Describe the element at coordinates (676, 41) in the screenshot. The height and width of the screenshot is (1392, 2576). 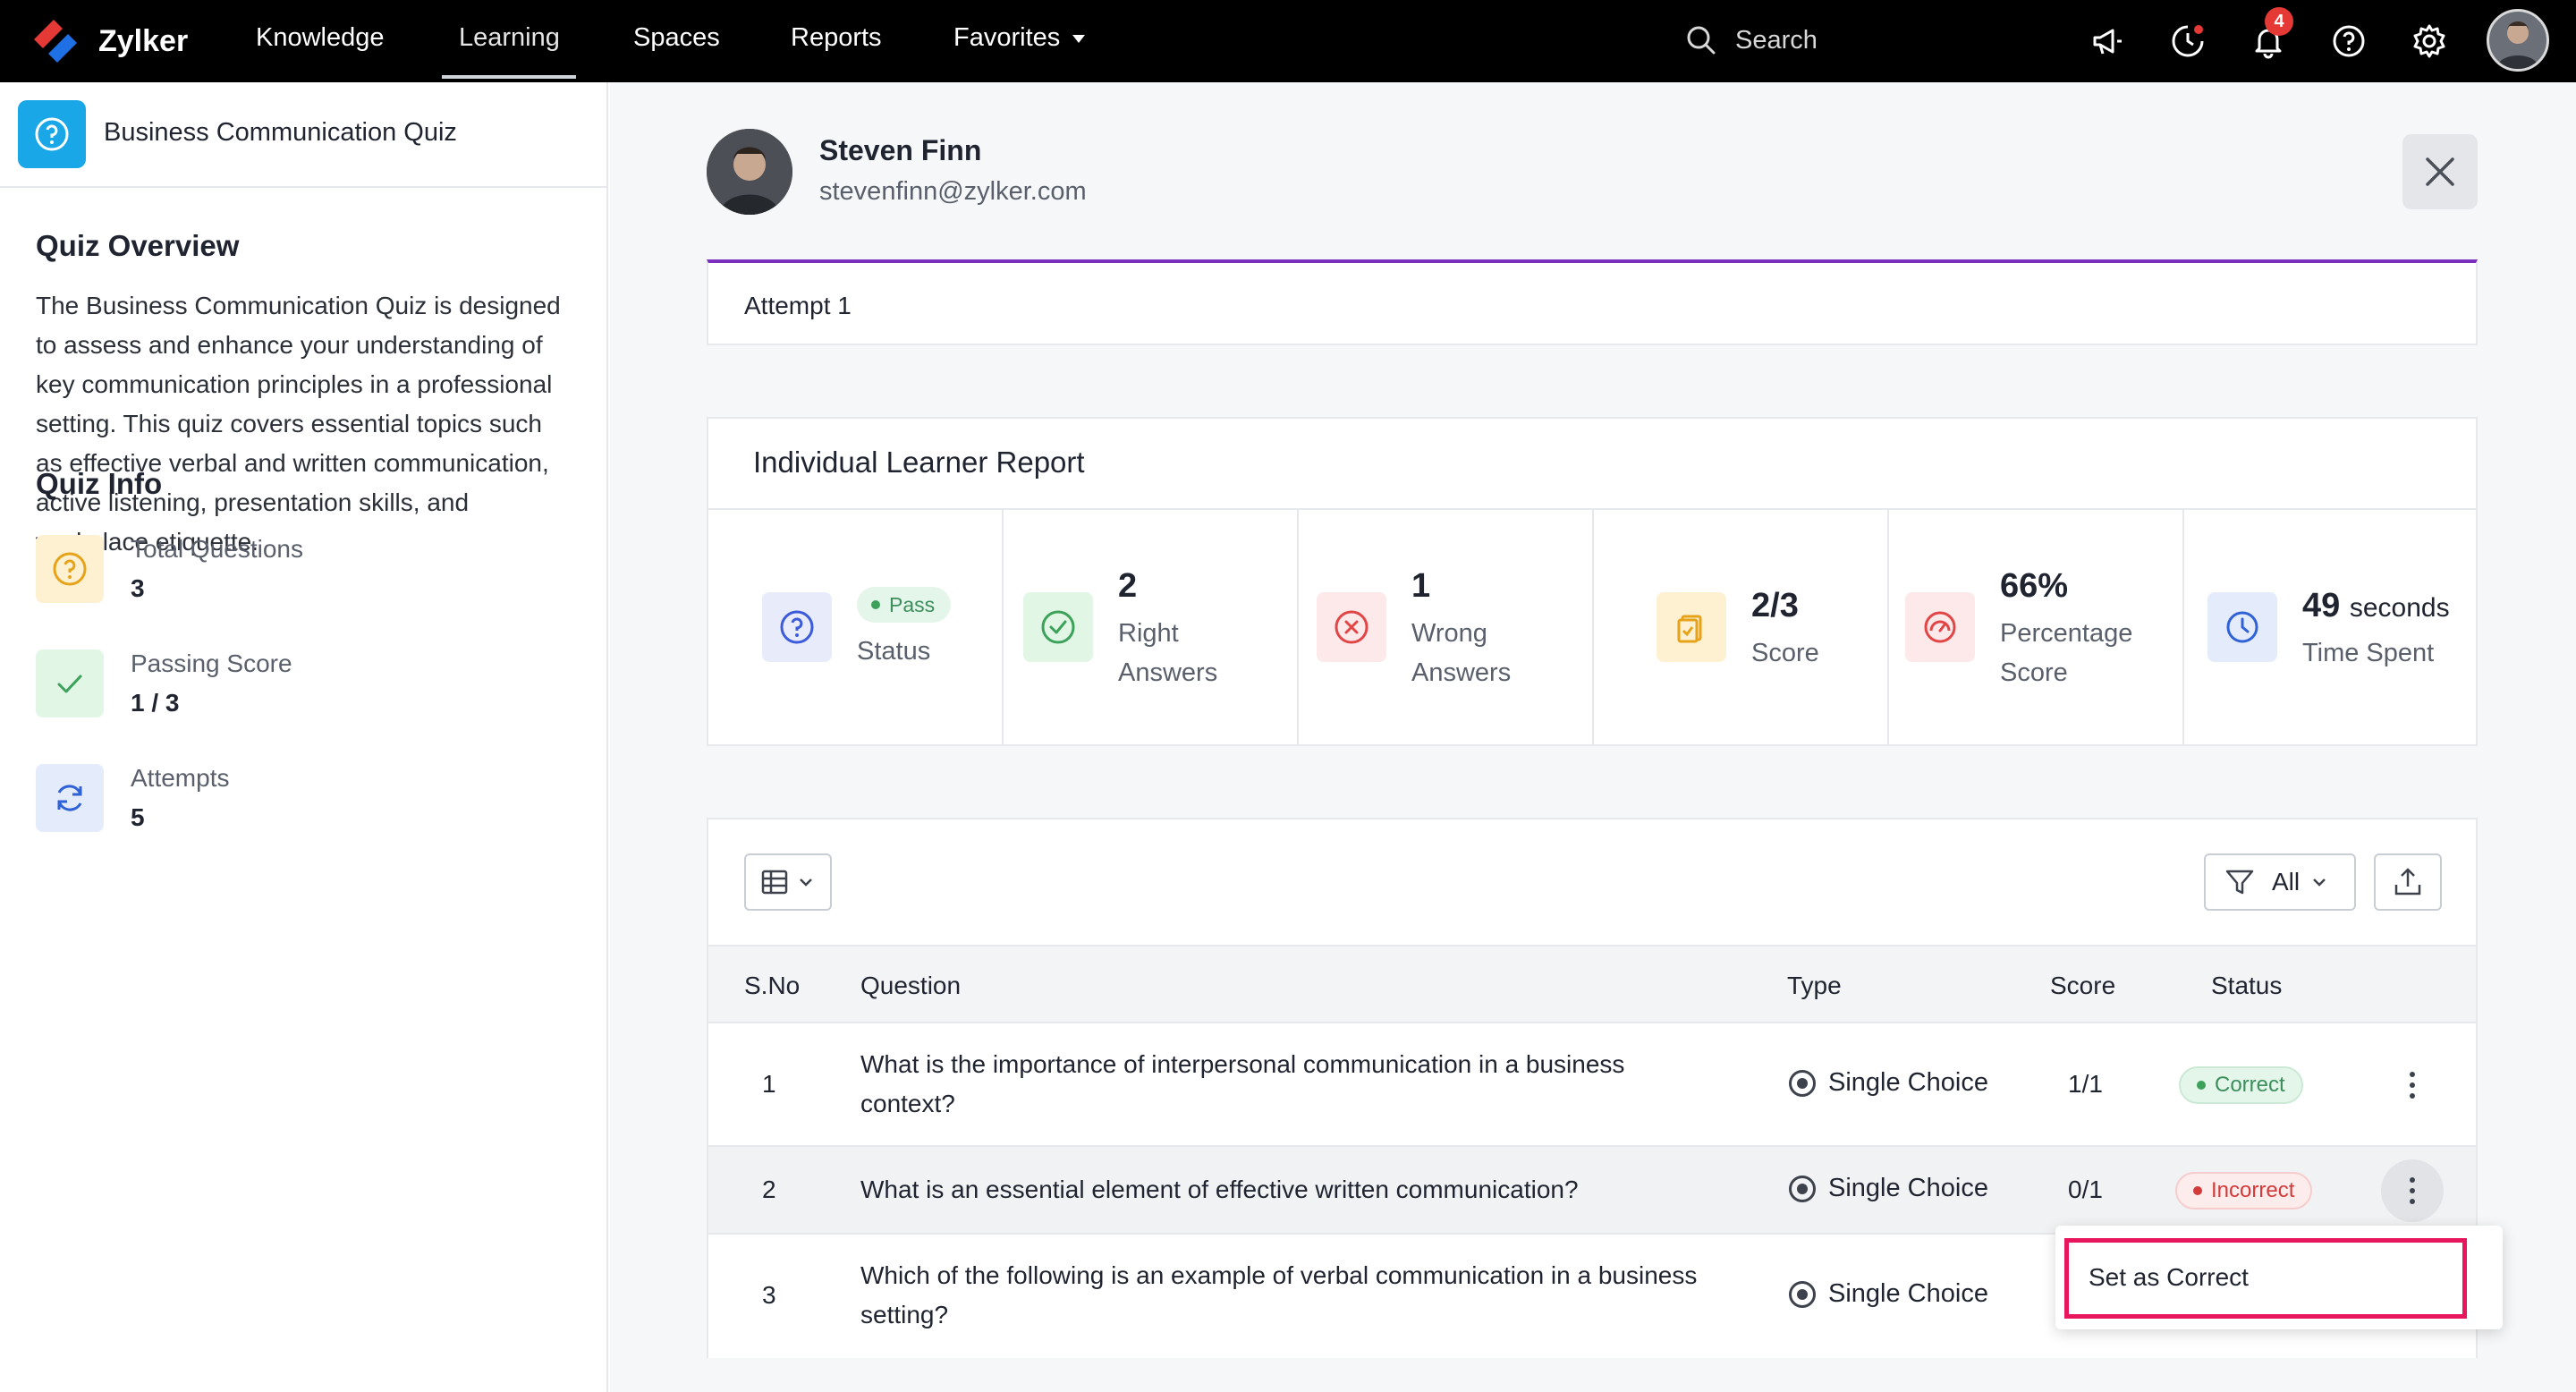
I see `nav-spaces: Spaces` at that location.